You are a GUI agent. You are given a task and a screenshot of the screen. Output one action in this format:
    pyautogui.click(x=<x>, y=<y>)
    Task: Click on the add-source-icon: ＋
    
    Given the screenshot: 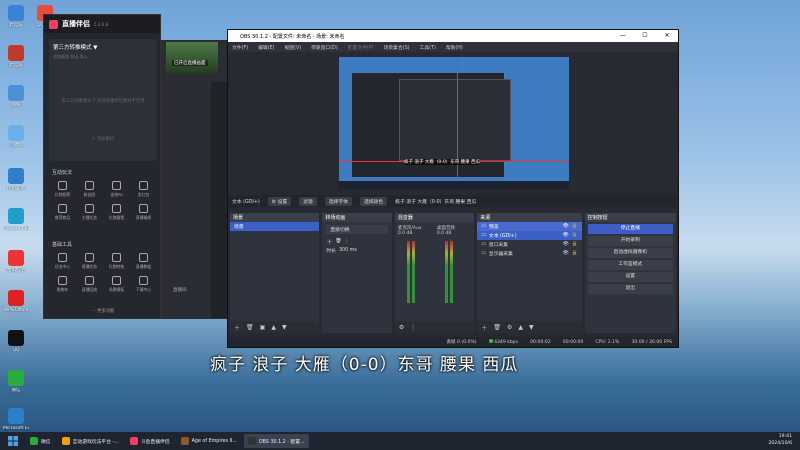 What is the action you would take?
    pyautogui.click(x=484, y=327)
    